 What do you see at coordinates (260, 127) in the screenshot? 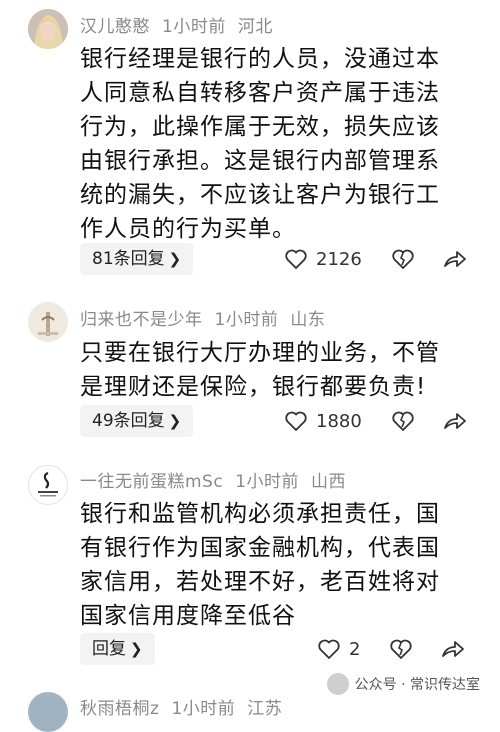
I see `comment-line: 行为，此操作属于无效，损失应该` at bounding box center [260, 127].